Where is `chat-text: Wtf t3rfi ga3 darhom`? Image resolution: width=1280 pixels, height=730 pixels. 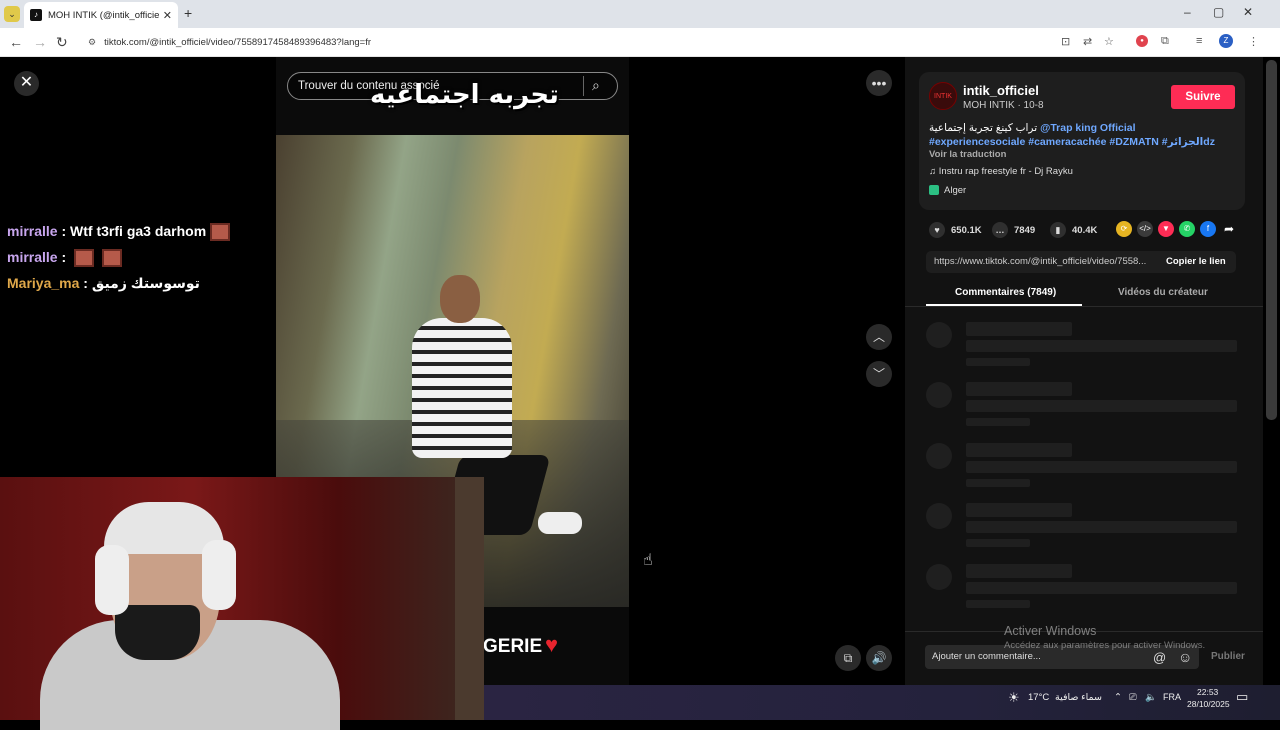
chat-text: Wtf t3rfi ga3 darhom is located at coordinates (138, 231).